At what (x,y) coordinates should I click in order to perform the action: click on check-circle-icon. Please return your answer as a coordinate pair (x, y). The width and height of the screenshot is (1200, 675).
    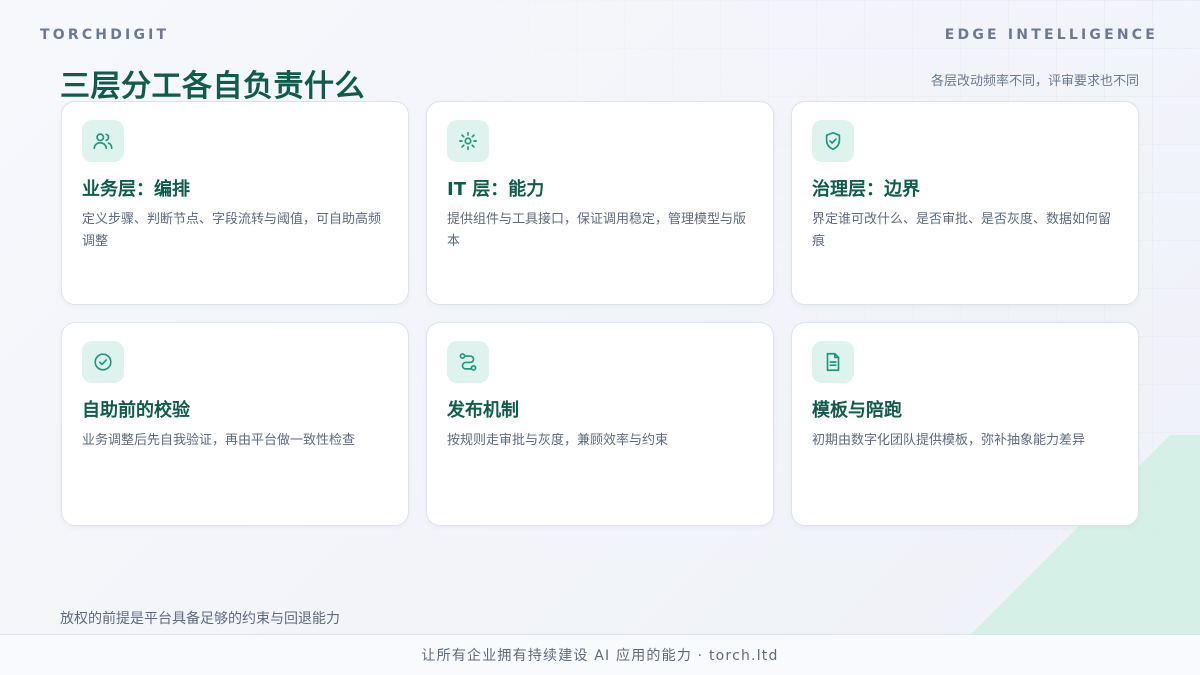
    Looking at the image, I should click on (103, 362).